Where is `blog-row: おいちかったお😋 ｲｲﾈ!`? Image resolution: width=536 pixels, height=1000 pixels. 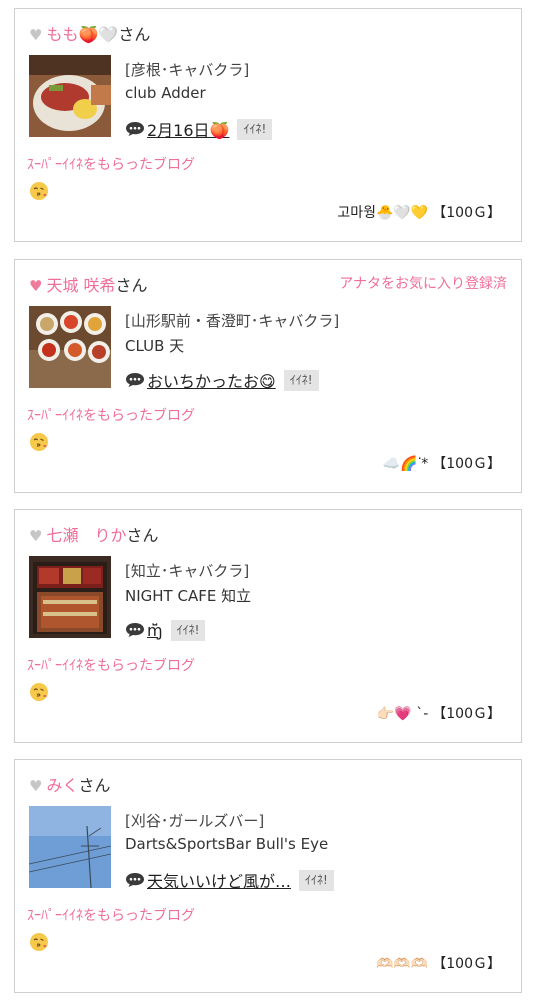
blog-row: おいちかったお😋 ｲｲﾈ! is located at coordinates (222, 380).